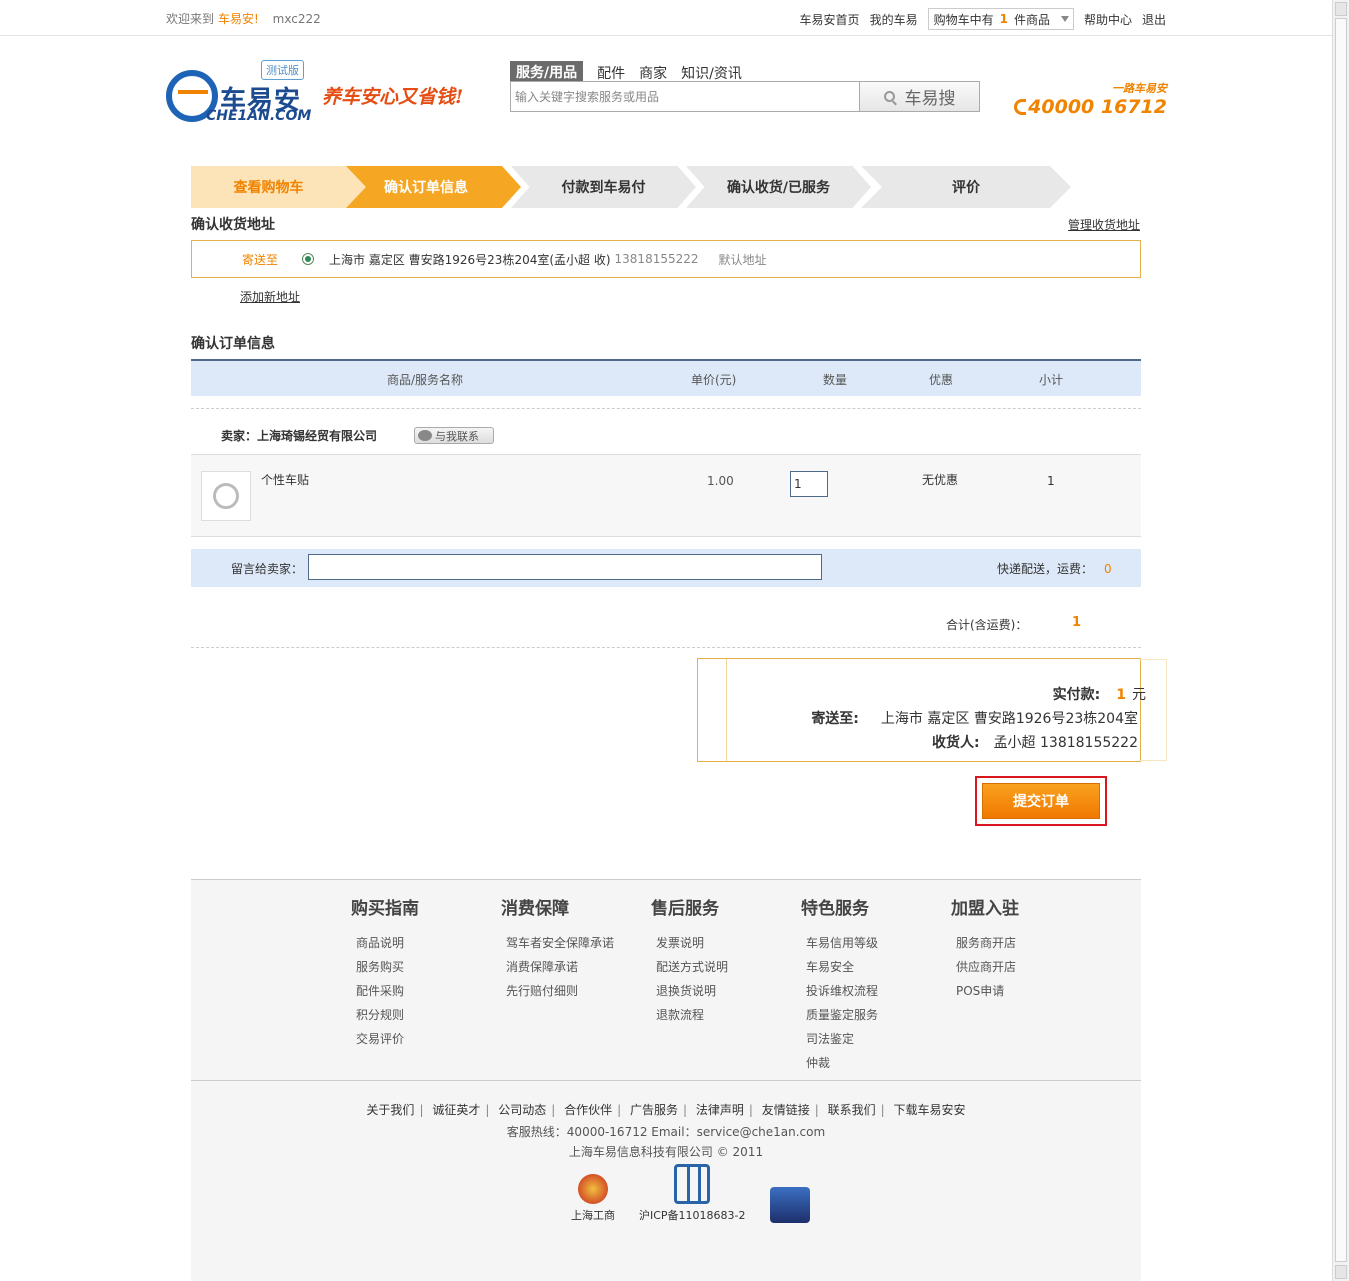 Image resolution: width=1349 pixels, height=1281 pixels. I want to click on col-discount: 优惠, so click(941, 380).